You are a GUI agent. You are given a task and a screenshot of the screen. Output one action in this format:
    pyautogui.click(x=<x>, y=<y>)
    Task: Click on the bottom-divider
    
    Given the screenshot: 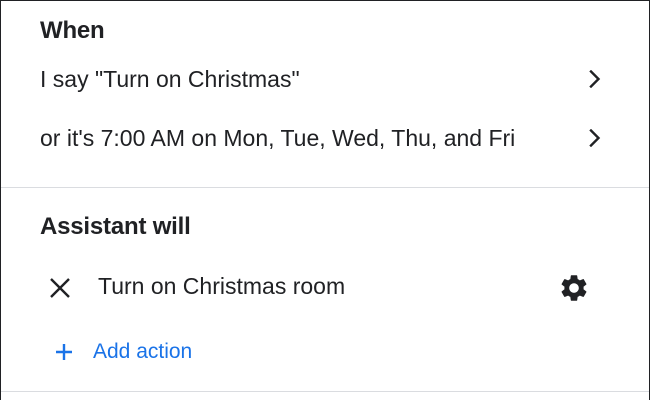 What is the action you would take?
    pyautogui.click(x=325, y=391)
    